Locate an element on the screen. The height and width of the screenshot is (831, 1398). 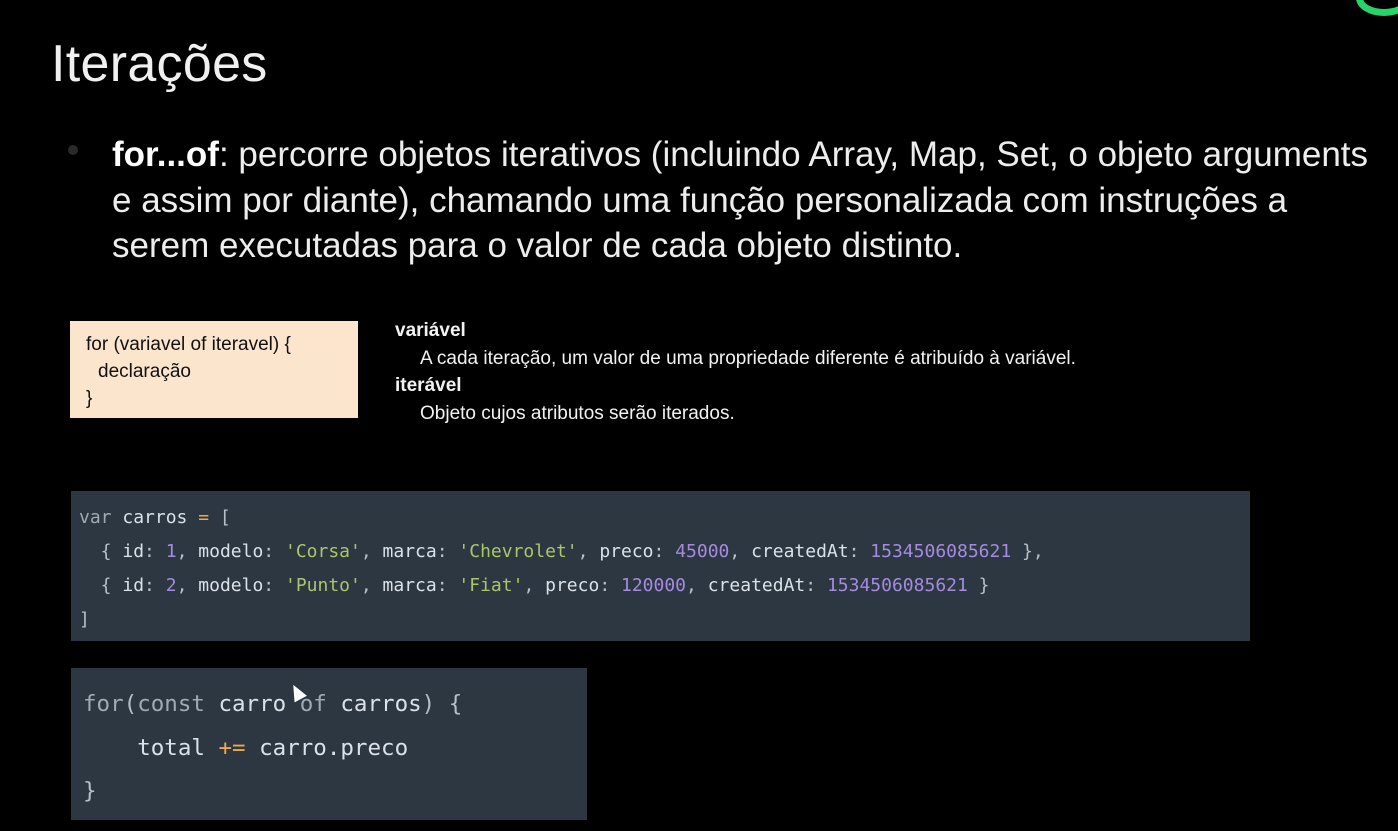
syntax-line-1: for (variavel of iteravel) { is located at coordinates (188, 344).